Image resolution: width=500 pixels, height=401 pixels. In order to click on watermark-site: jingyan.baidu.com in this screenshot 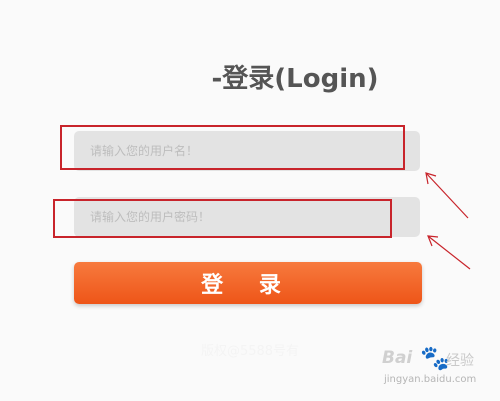, I will do `click(430, 379)`.